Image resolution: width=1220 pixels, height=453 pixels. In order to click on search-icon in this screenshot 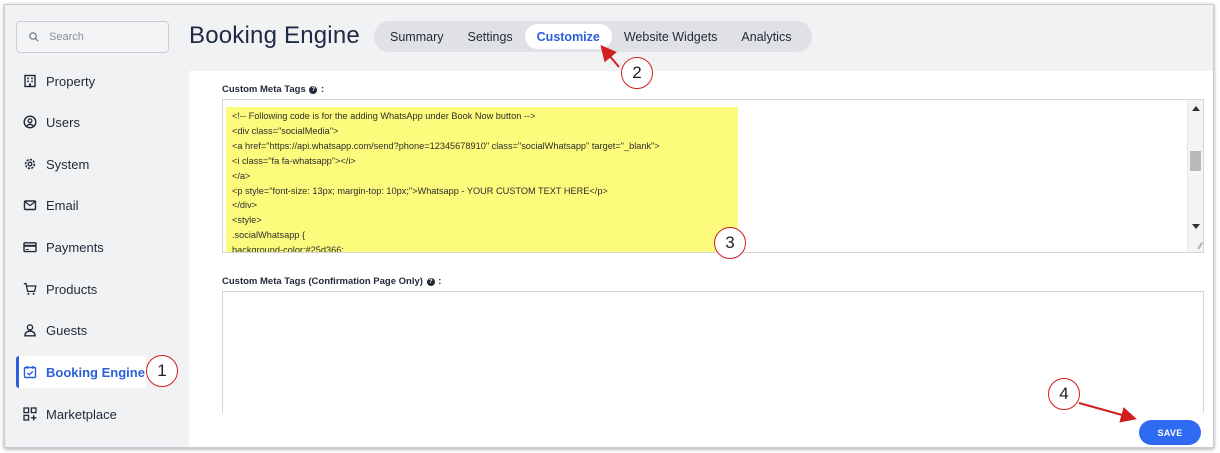, I will do `click(34, 37)`.